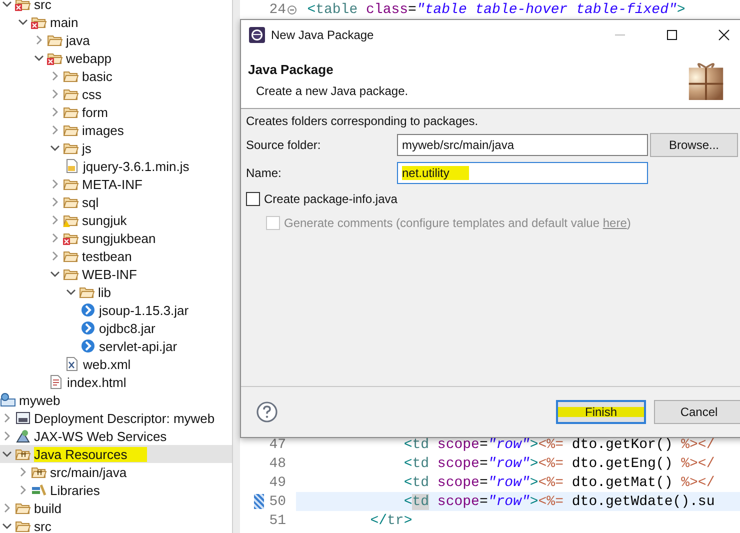 The height and width of the screenshot is (533, 740). I want to click on tree-item: build, so click(116, 508).